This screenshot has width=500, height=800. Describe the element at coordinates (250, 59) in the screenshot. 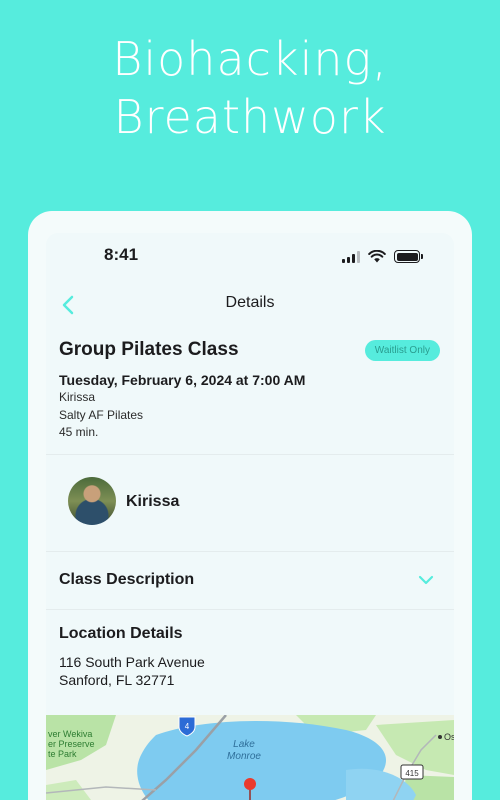

I see `headline-line-1: Biohacking,` at that location.